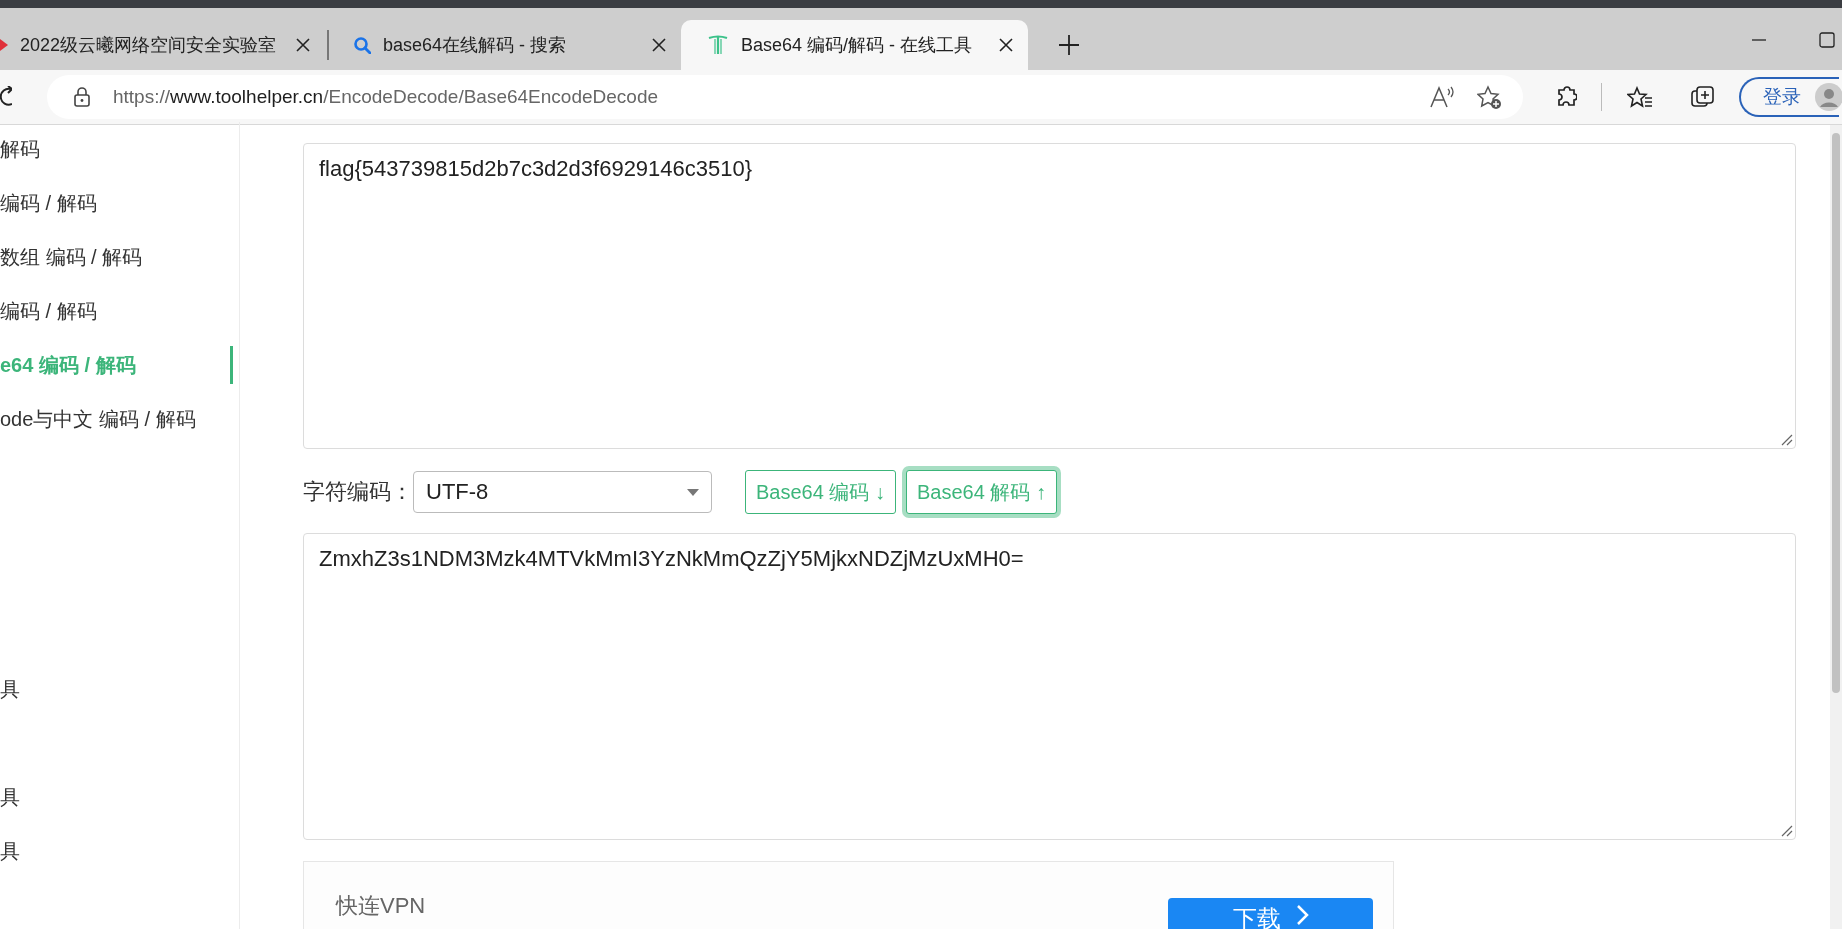 The image size is (1842, 929). What do you see at coordinates (1789, 97) in the screenshot?
I see `login-button: 登录` at bounding box center [1789, 97].